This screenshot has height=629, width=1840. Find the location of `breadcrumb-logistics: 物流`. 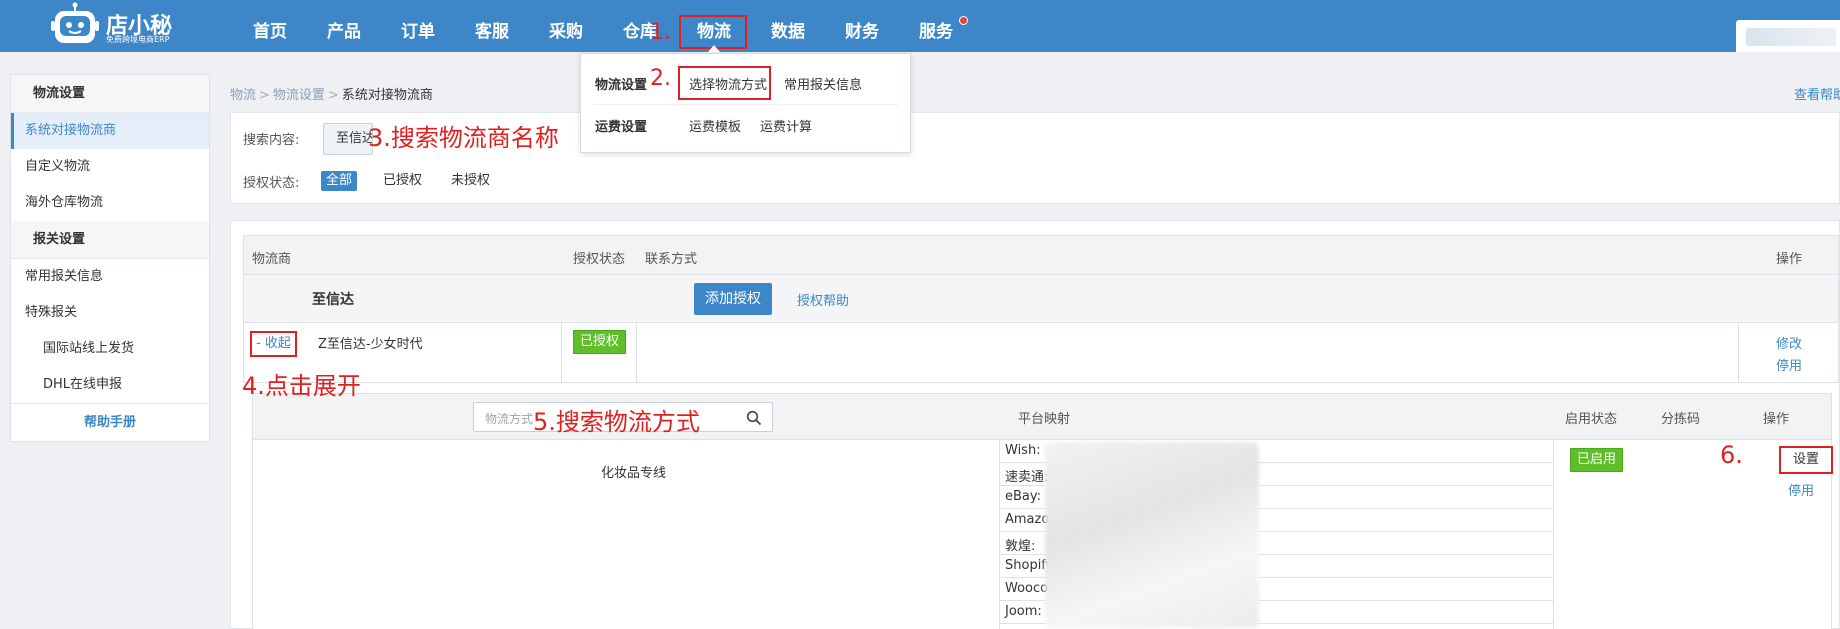

breadcrumb-logistics: 物流 is located at coordinates (243, 95).